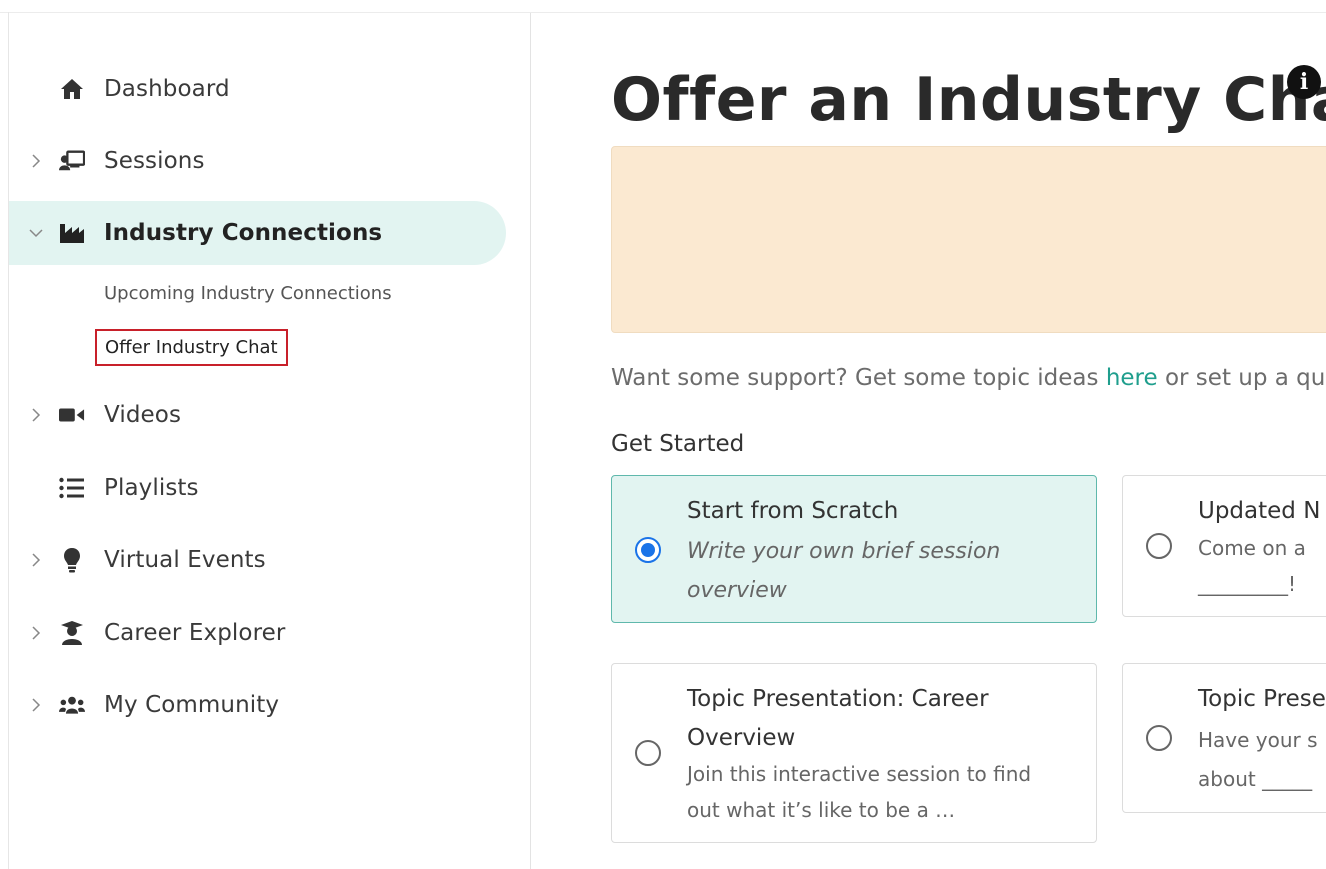 This screenshot has height=869, width=1326. Describe the element at coordinates (151, 488) in the screenshot. I see `sidebar-item-label: Playlists` at that location.